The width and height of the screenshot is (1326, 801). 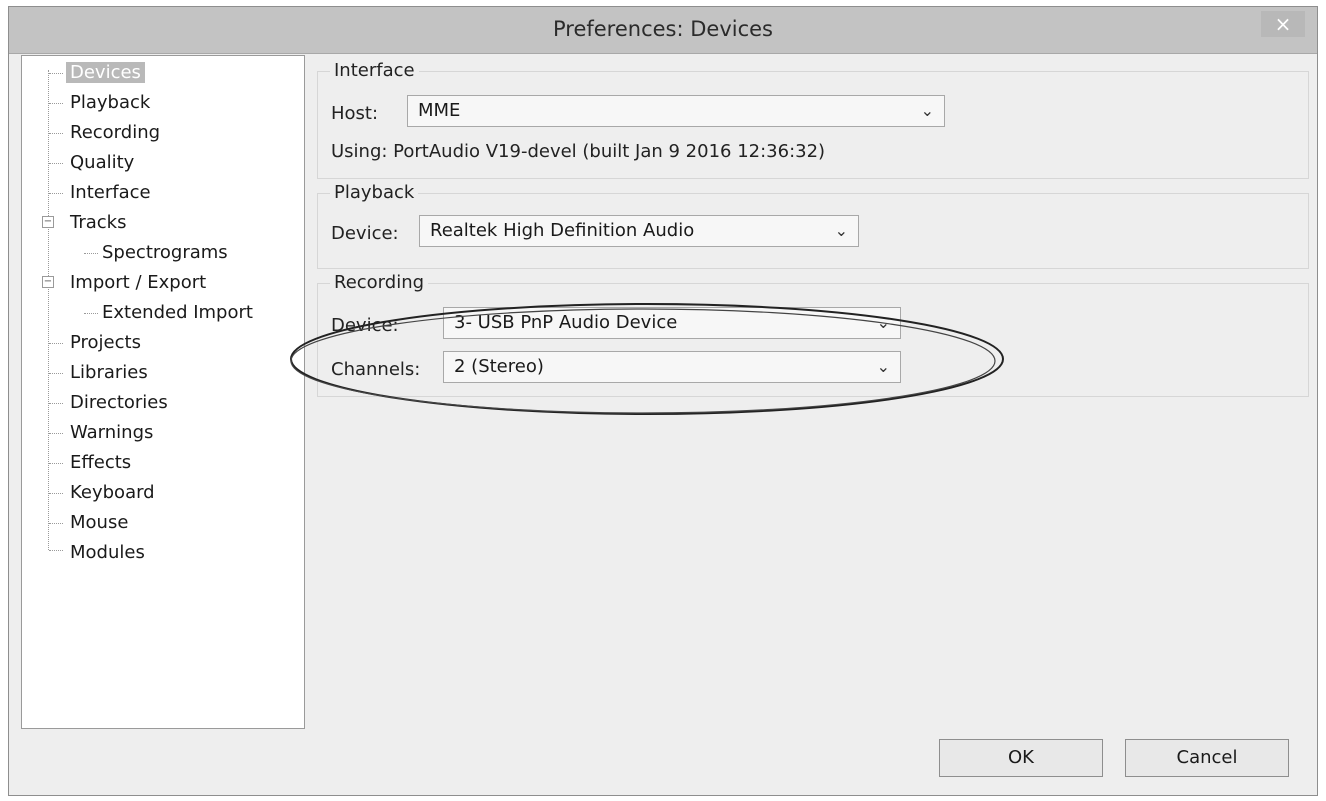 I want to click on interface-group-label: Interface, so click(x=374, y=70).